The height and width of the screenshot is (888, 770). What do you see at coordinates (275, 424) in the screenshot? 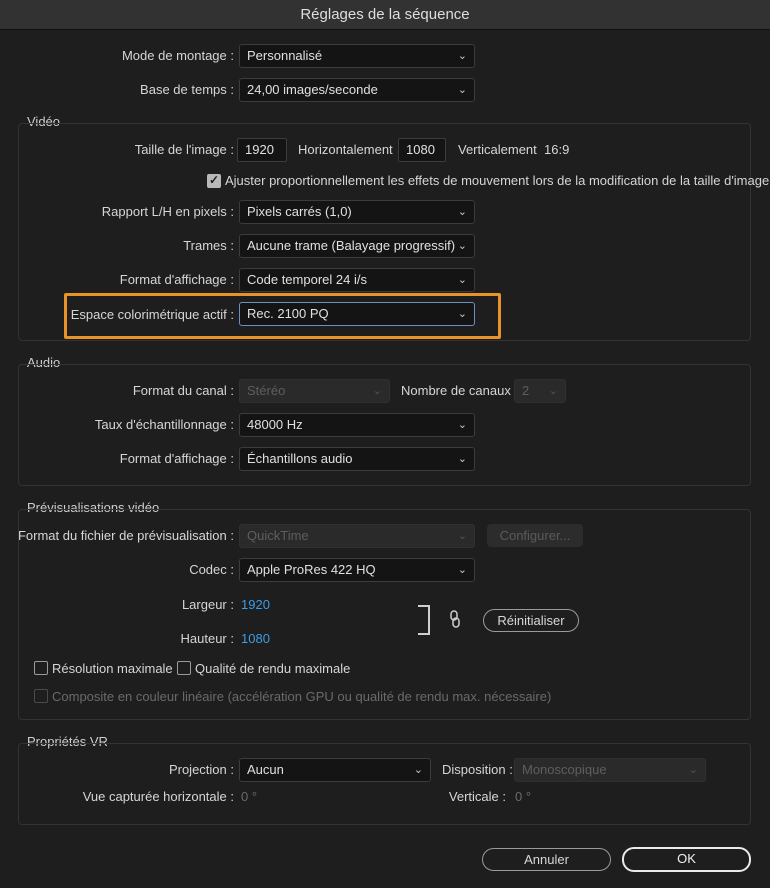
I see `sample-rate-value: 48000 Hz` at bounding box center [275, 424].